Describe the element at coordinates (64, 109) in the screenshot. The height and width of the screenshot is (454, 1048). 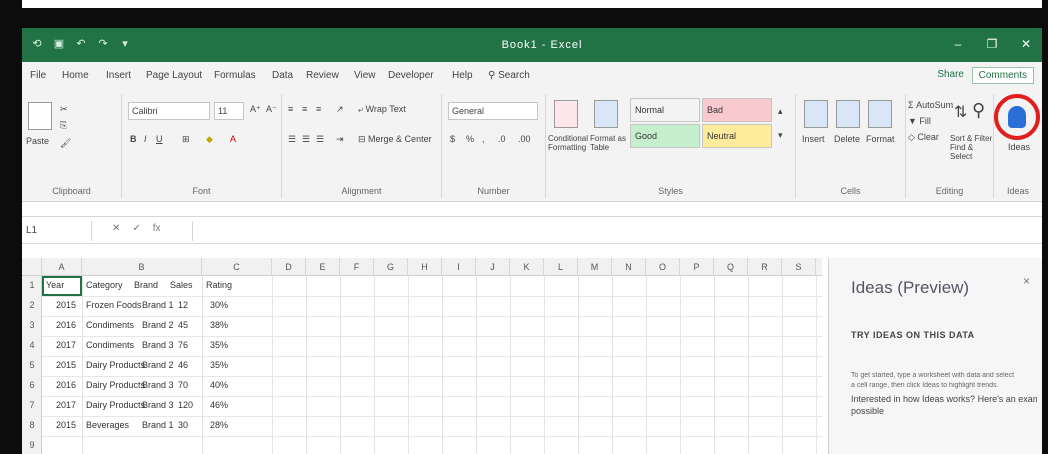
I see `cut-icon: ✂` at that location.